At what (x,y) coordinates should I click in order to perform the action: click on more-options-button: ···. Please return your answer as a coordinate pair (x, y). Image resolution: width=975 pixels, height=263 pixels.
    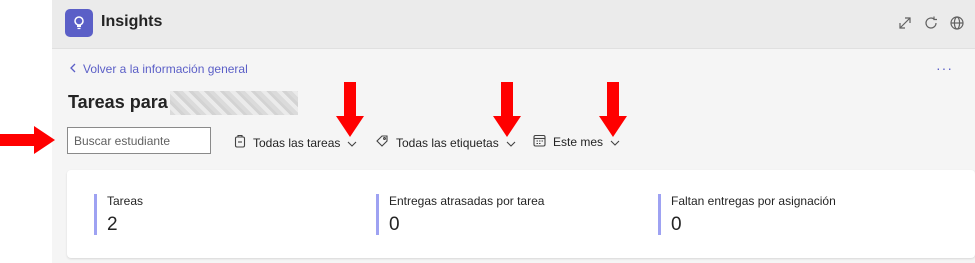
    Looking at the image, I should click on (944, 68).